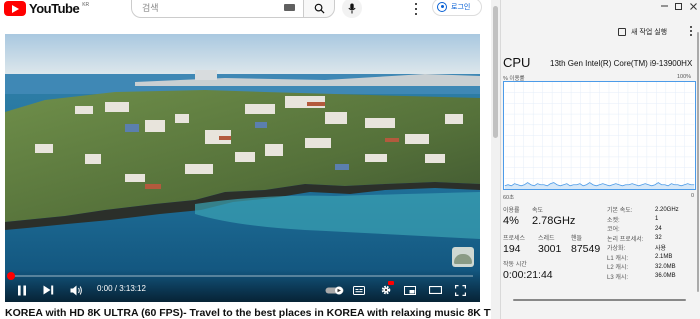  Describe the element at coordinates (442, 7) in the screenshot. I see `account-icon` at that location.